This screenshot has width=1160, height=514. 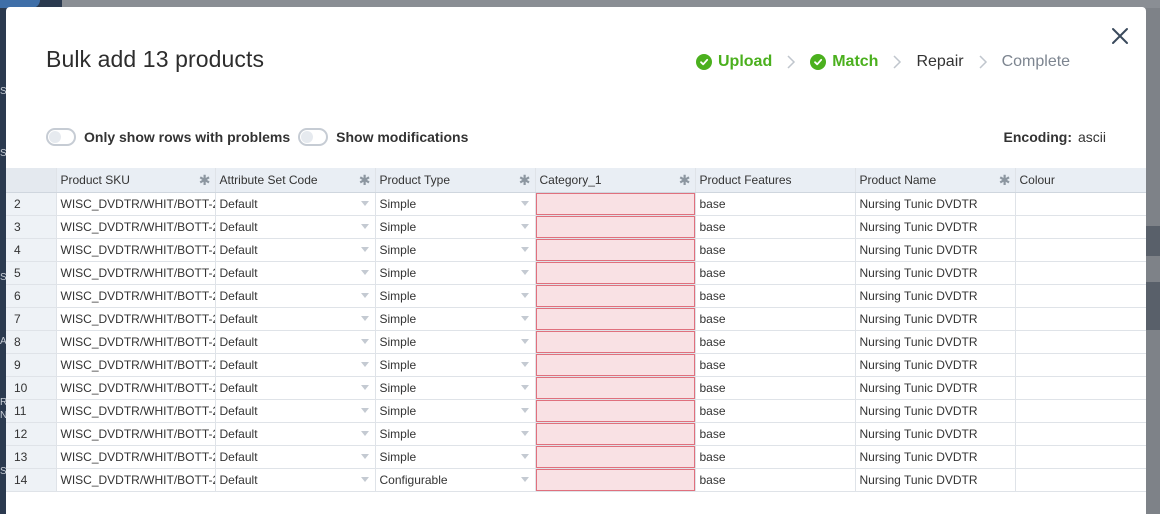 I want to click on column-header-sku: Product SKU ✱, so click(x=136, y=180).